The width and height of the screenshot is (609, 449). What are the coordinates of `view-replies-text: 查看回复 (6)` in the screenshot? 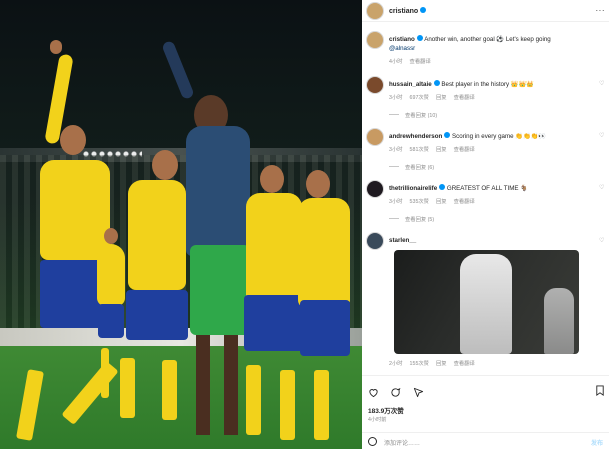 It's located at (419, 168).